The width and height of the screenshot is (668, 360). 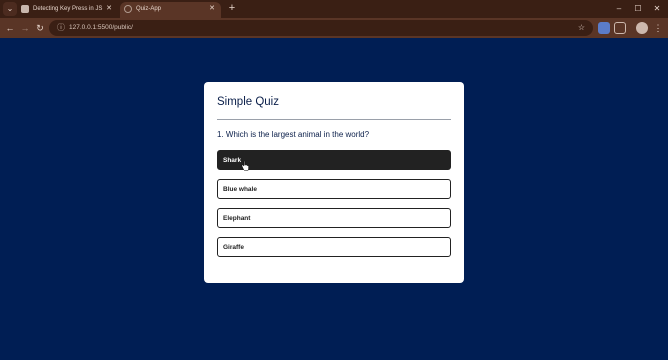 I want to click on tab-detecting-key-press: Detecting Key Press in JS ✕, so click(x=67, y=10).